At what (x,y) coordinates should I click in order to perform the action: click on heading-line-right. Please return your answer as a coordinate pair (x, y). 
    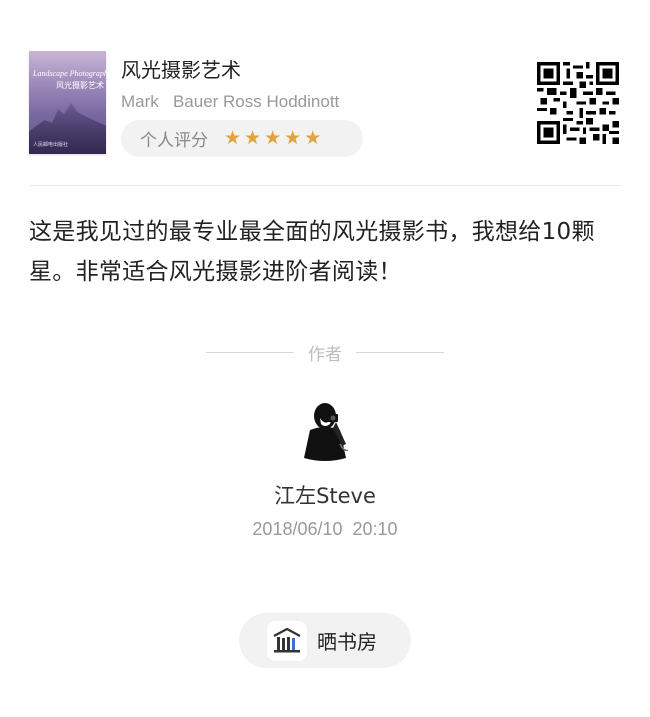
    Looking at the image, I should click on (400, 352).